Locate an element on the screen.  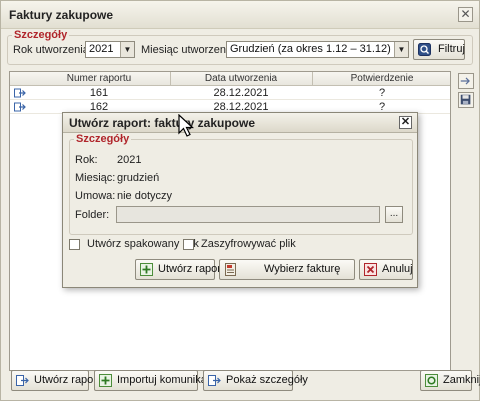
dialog-title-bar: Utwórz raport: faktury zakupowe ✕ is located at coordinates (240, 123).